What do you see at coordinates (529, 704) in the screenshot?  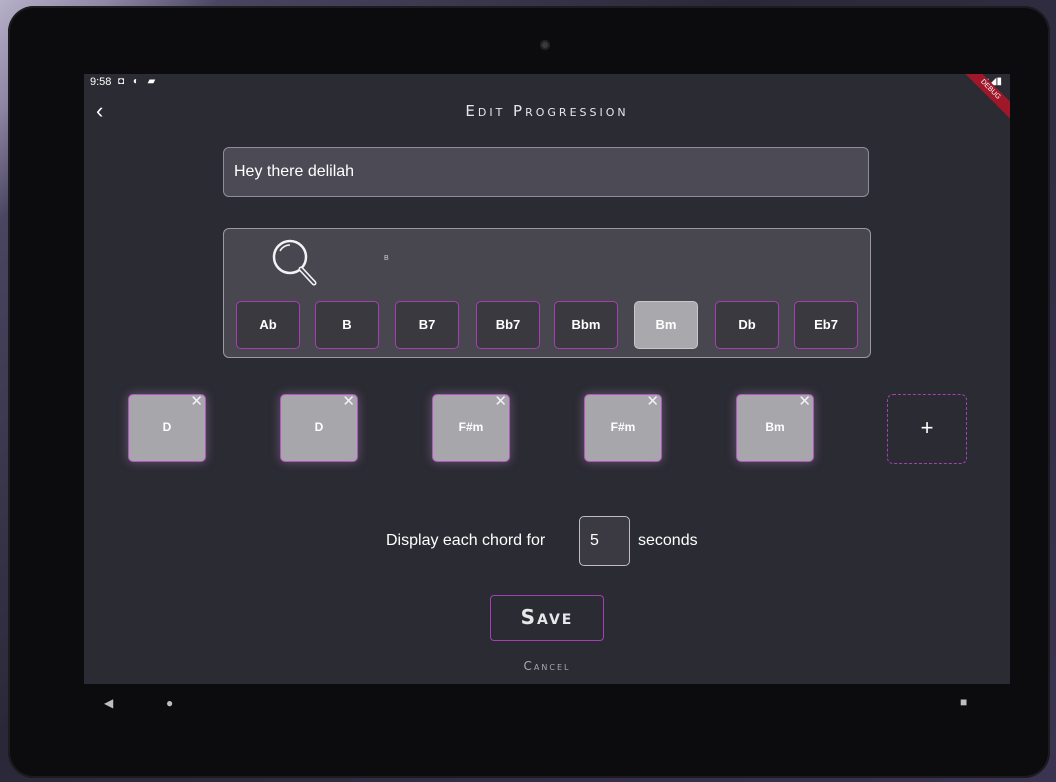 I see `system-nav-bar: ◀ ● ■` at bounding box center [529, 704].